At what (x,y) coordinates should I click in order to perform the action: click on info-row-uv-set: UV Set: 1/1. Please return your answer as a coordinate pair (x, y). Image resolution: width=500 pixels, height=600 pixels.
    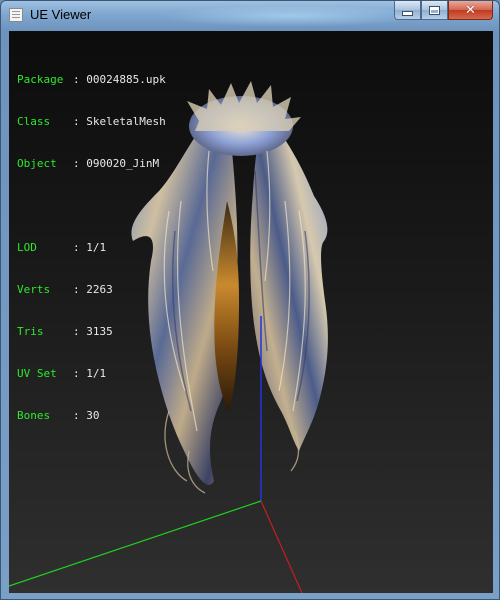
    Looking at the image, I should click on (91, 374).